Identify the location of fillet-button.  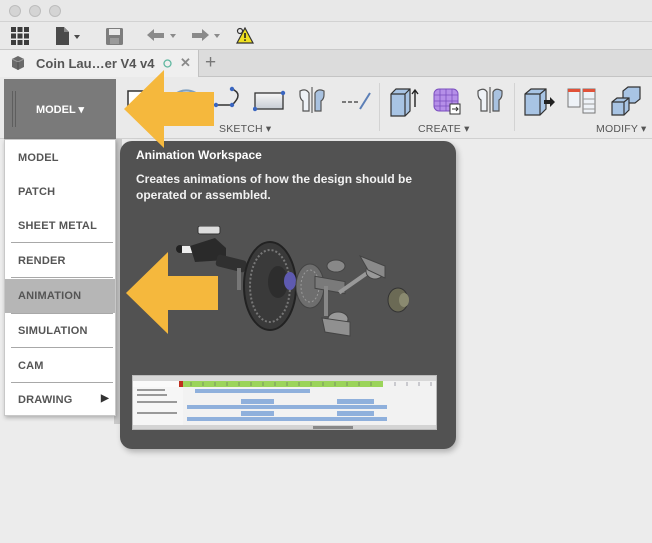
(581, 100).